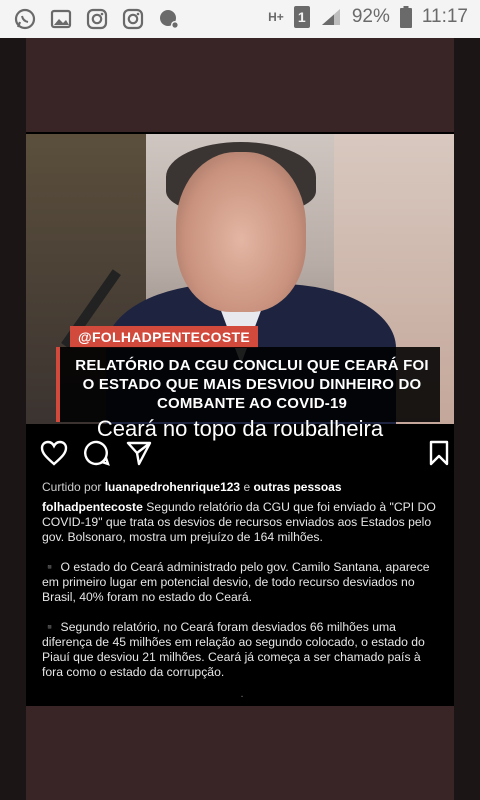 The image size is (480, 800). What do you see at coordinates (164, 337) in the screenshot?
I see `source-tag: @FOLHADPENTECOSTE` at bounding box center [164, 337].